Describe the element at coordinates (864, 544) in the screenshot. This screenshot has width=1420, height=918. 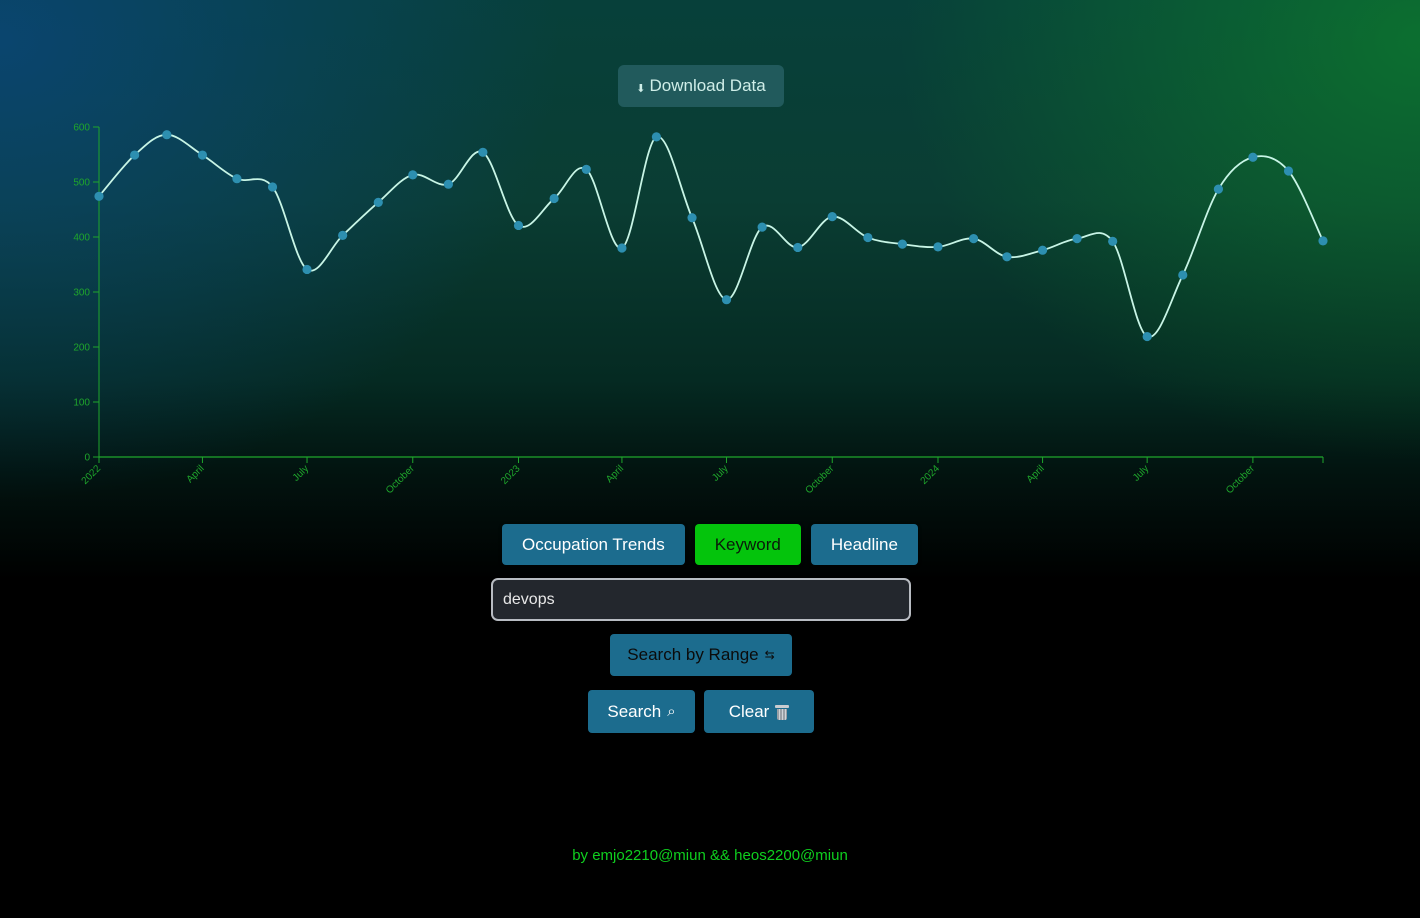
I see `tab-headline: Headline` at that location.